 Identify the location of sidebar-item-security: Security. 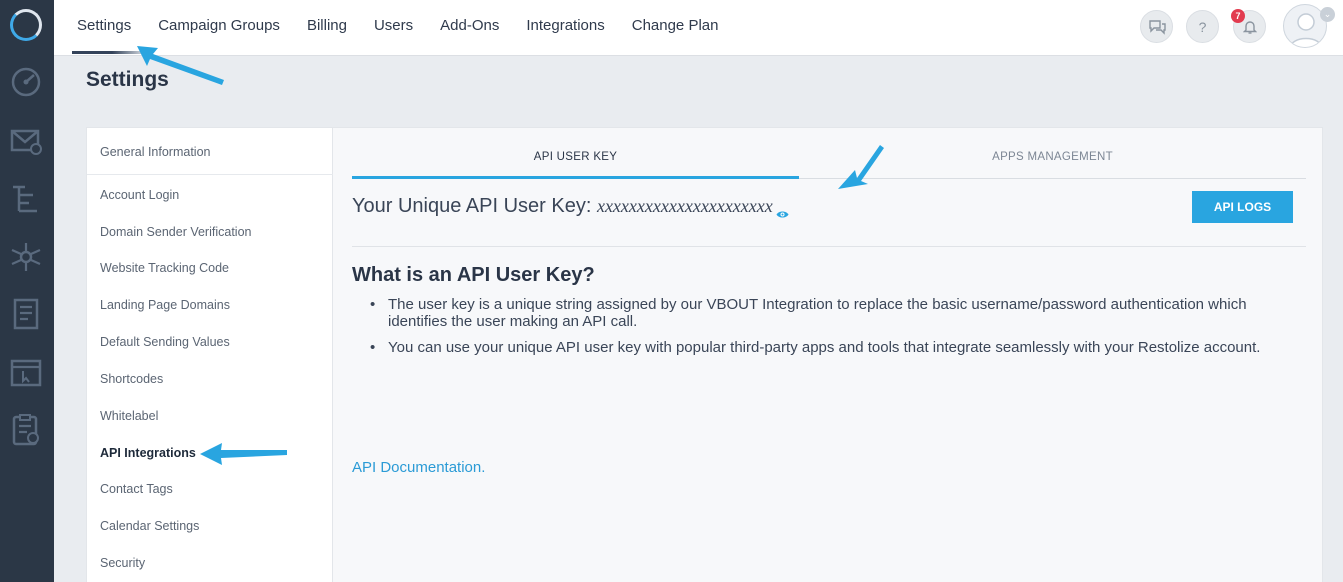
(122, 563).